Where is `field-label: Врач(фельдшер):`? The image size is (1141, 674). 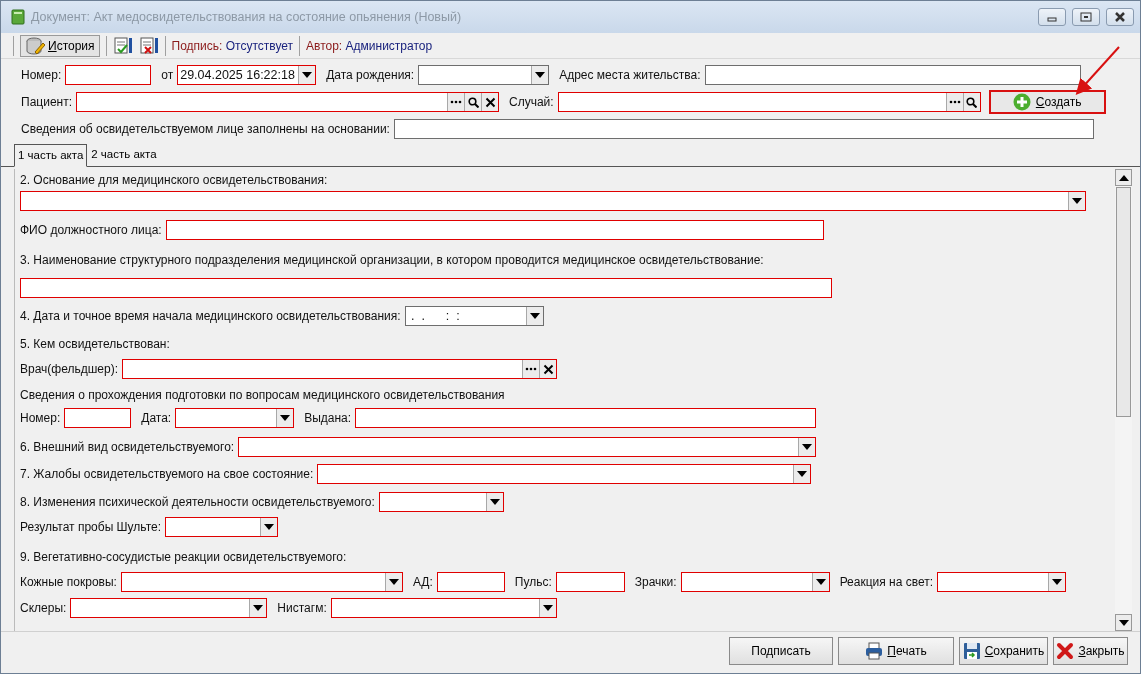
field-label: Врач(фельдшер): is located at coordinates (69, 369).